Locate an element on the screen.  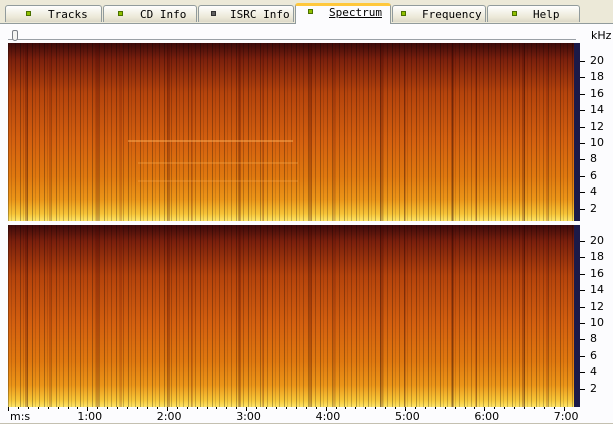
time-tick-label: 1:00 is located at coordinates (90, 416).